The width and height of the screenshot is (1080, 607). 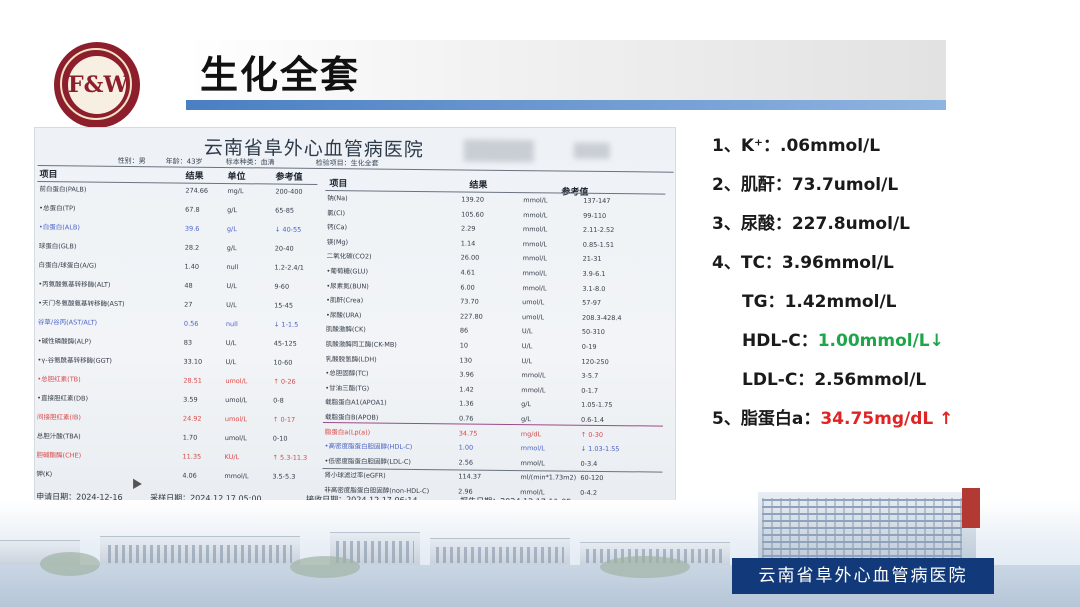 I want to click on report-cell-ref: 1.2-2.4/1, so click(x=289, y=267).